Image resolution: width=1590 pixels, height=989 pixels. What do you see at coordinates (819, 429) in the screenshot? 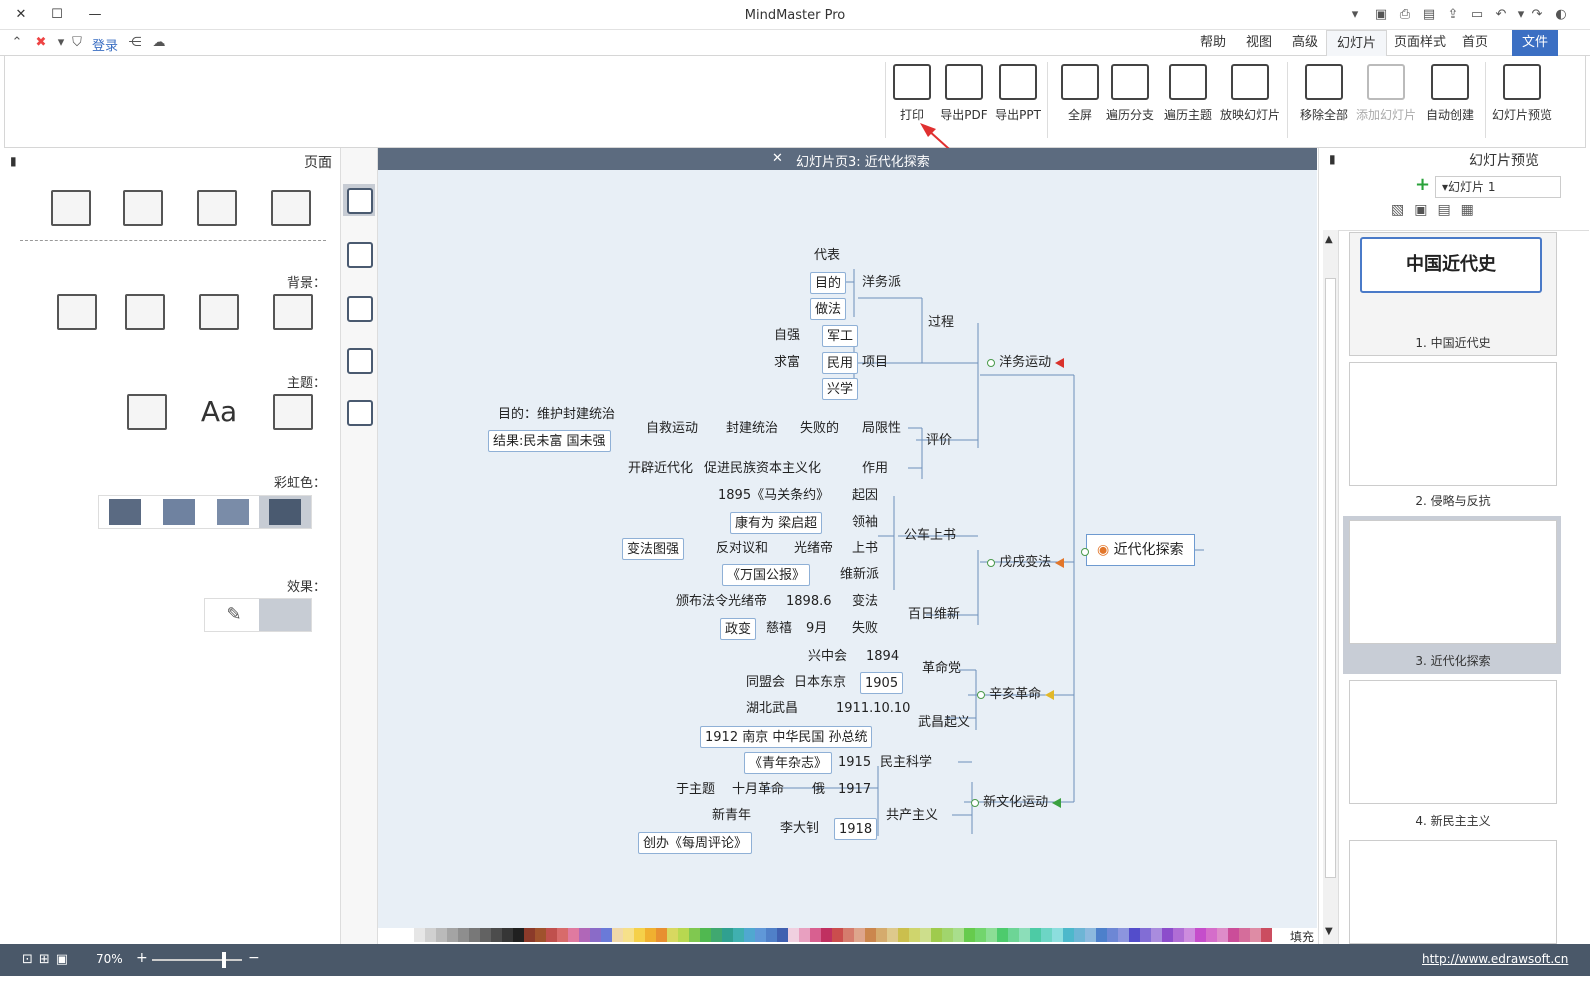
I see `topic-node: 失败的` at bounding box center [819, 429].